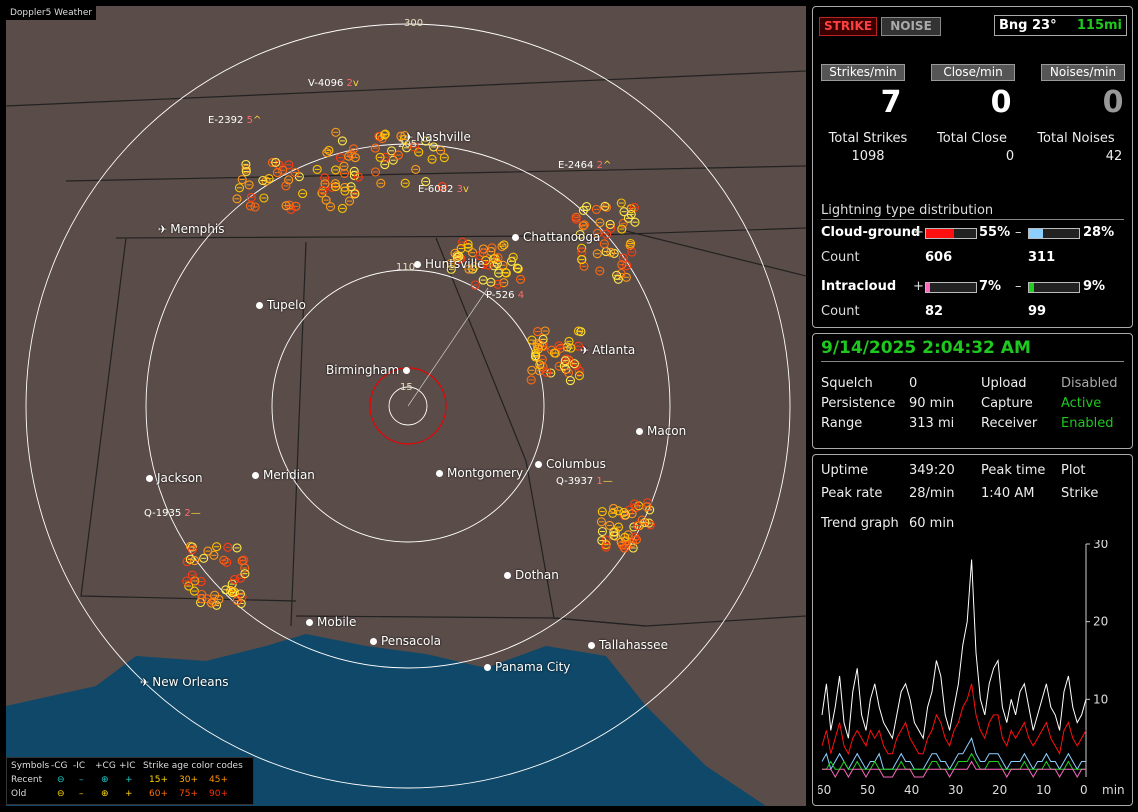  Describe the element at coordinates (30, 766) in the screenshot. I see `legend-symbols-title: Symbols` at that location.